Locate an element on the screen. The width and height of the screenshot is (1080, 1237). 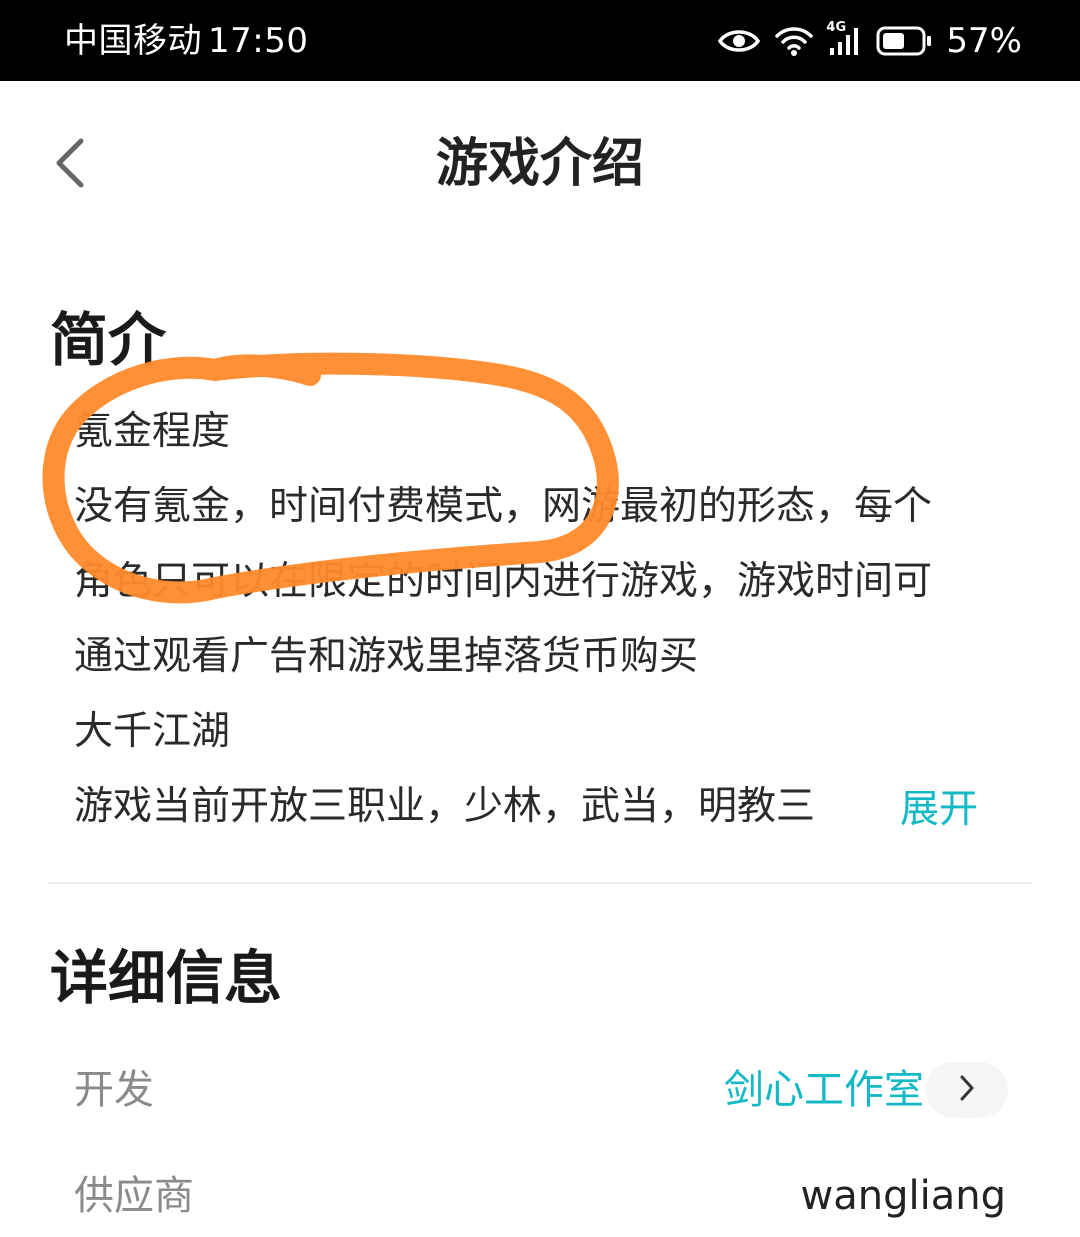
battery-icon is located at coordinates (904, 41).